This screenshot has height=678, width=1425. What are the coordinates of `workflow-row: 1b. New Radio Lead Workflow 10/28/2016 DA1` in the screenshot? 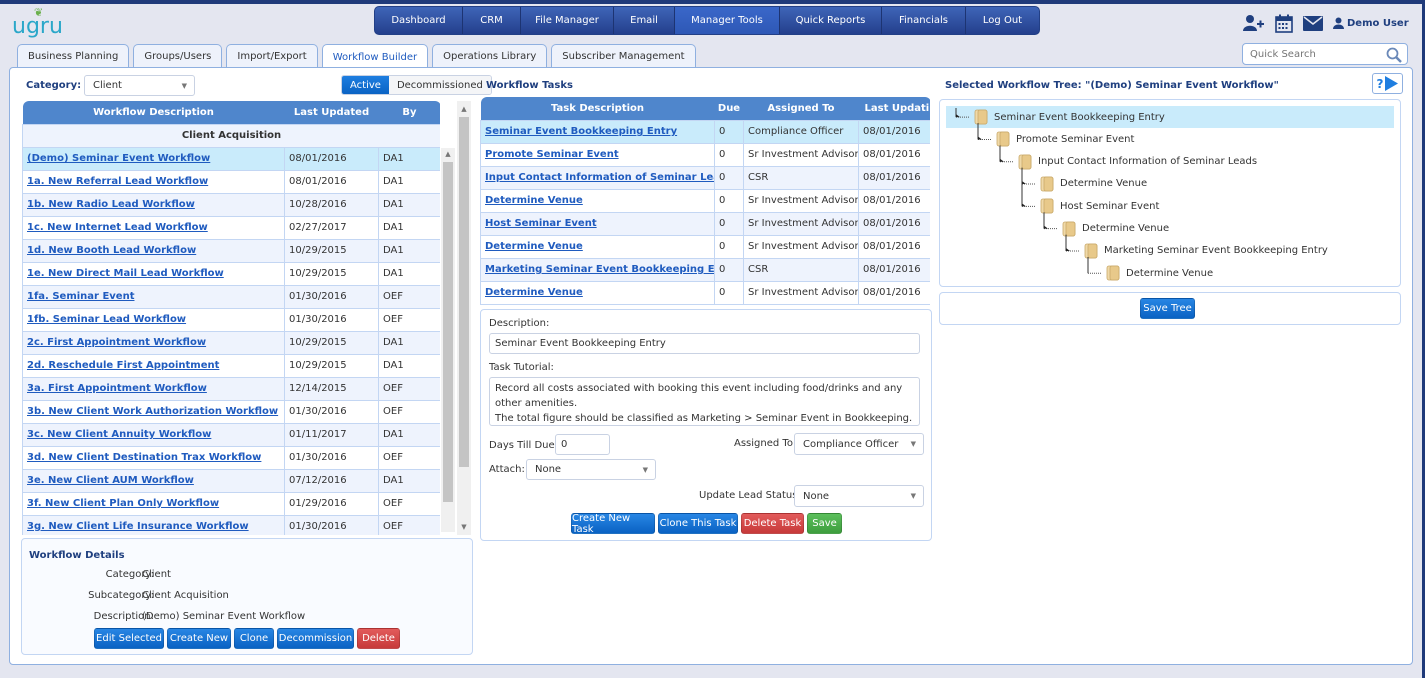 It's located at (231, 204).